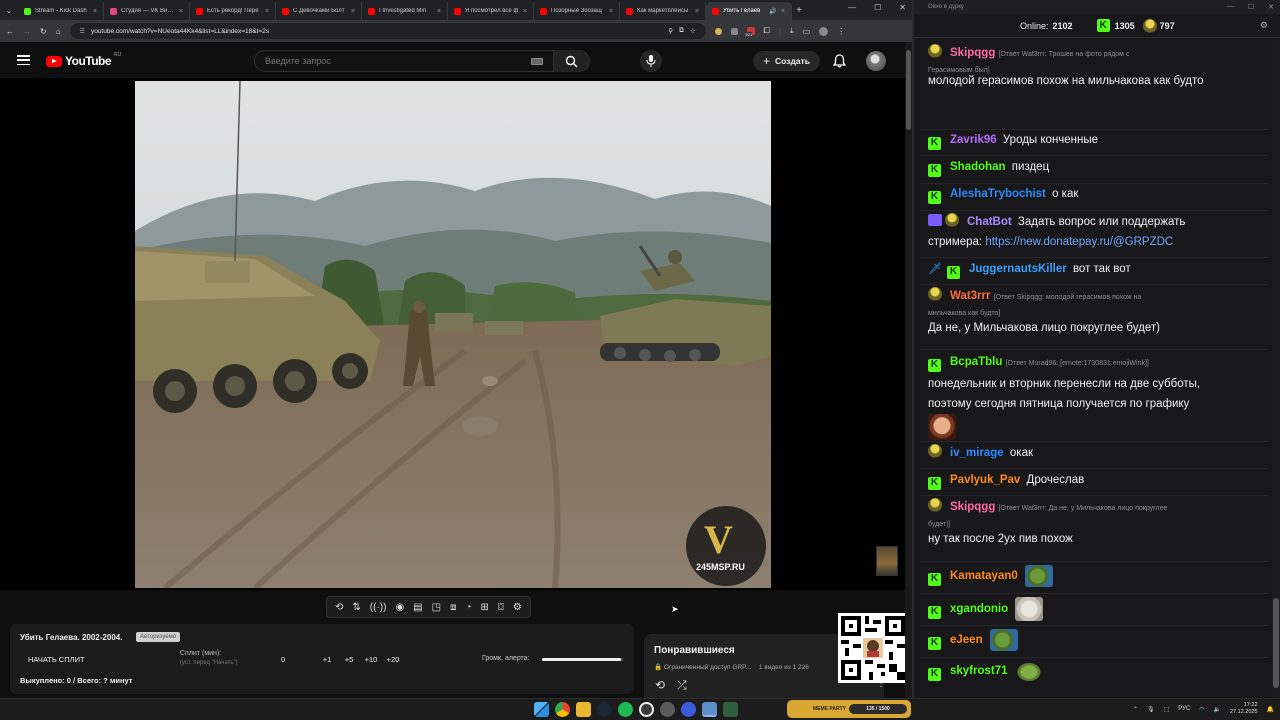 The height and width of the screenshot is (720, 1280). What do you see at coordinates (233, 11) in the screenshot?
I see `tab-2: Есть рекорд! Пере ×` at bounding box center [233, 11].